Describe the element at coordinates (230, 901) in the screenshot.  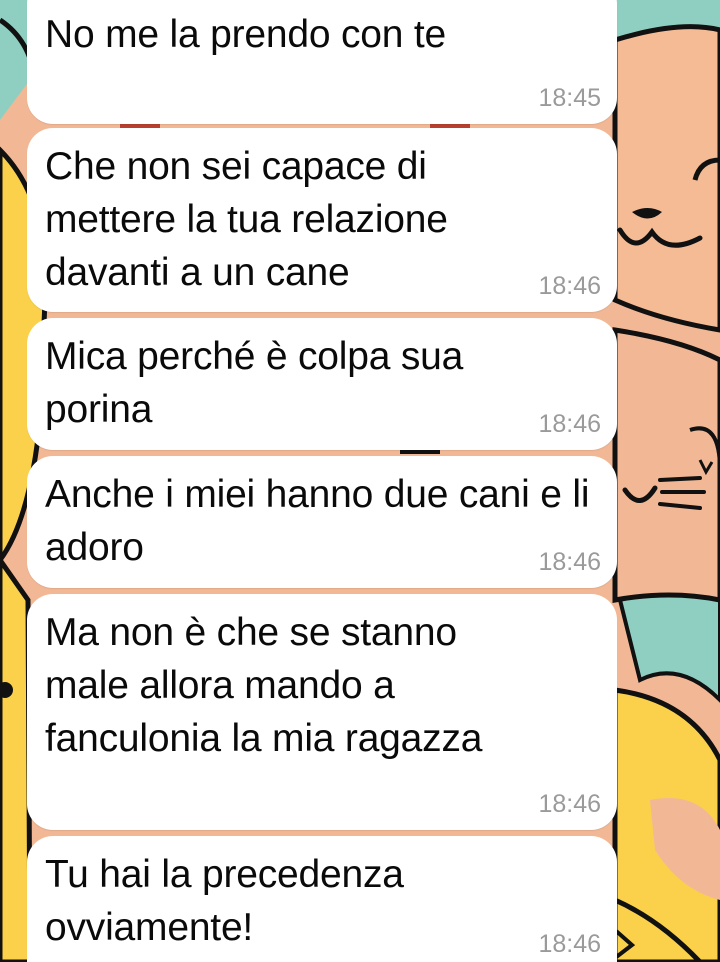
I see `message-text: Tu hai la precedenza ovviamente!` at that location.